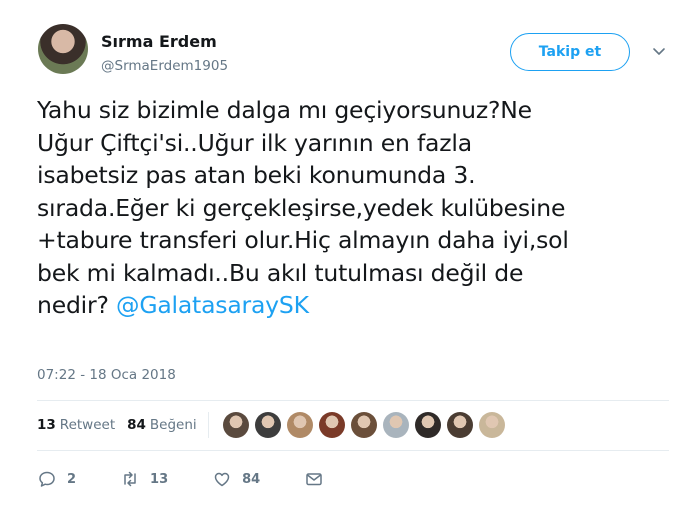 This screenshot has width=700, height=519. I want to click on tweet-stats: 13 Retweet 84 Beğeni, so click(123, 425).